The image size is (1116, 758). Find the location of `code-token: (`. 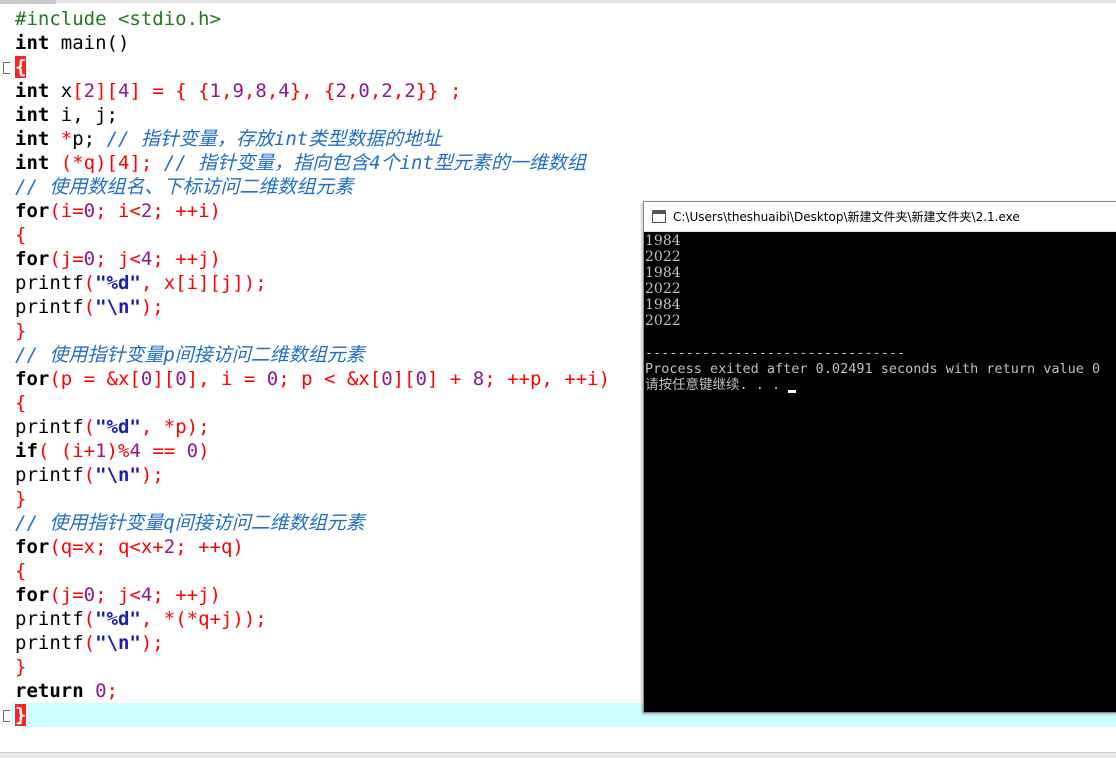

code-token: ( is located at coordinates (181, 619).